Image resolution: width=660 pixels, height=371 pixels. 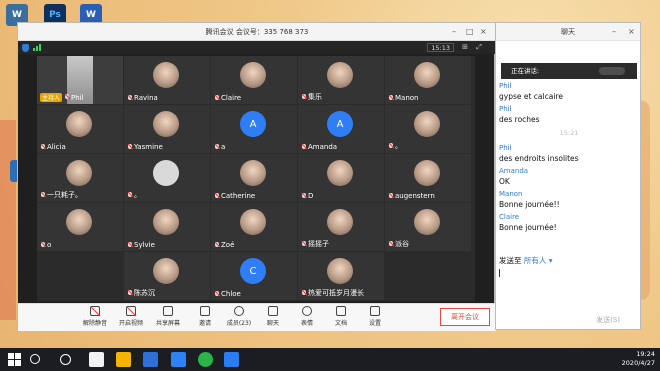 I want to click on toolbar-button: 文档, so click(x=341, y=318).